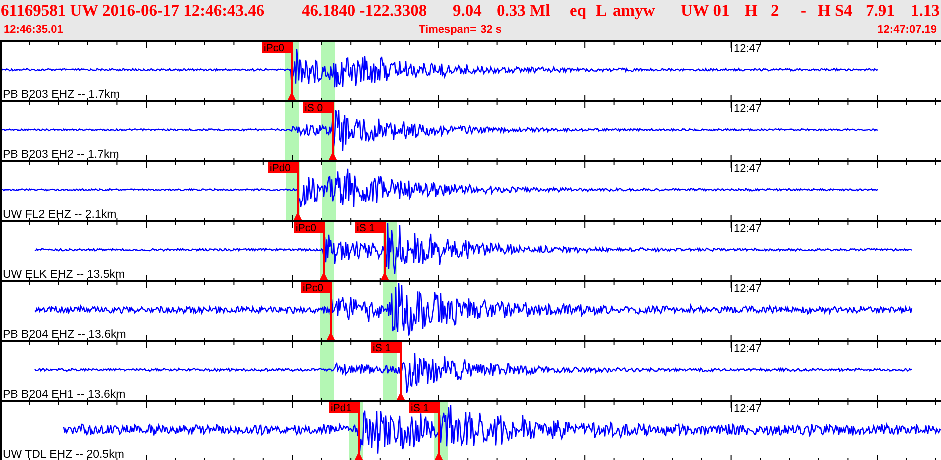  What do you see at coordinates (63, 454) in the screenshot?
I see `station-label: UW TDL EHZ -- 20.5km` at bounding box center [63, 454].